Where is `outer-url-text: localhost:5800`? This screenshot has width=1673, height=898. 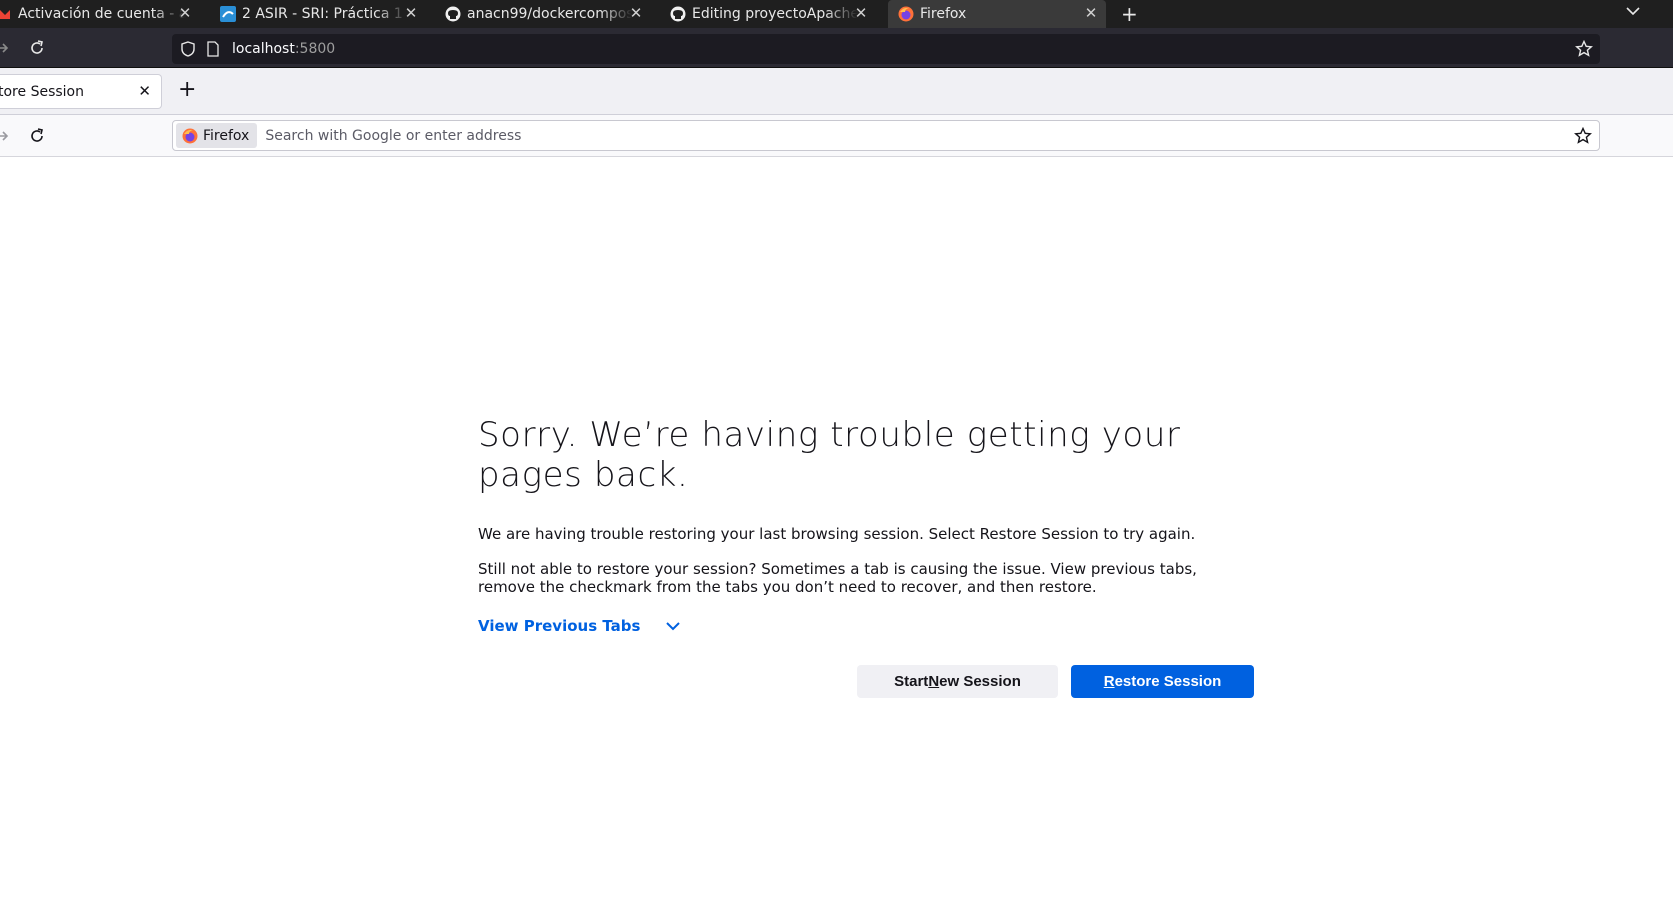 outer-url-text: localhost:5800 is located at coordinates (283, 49).